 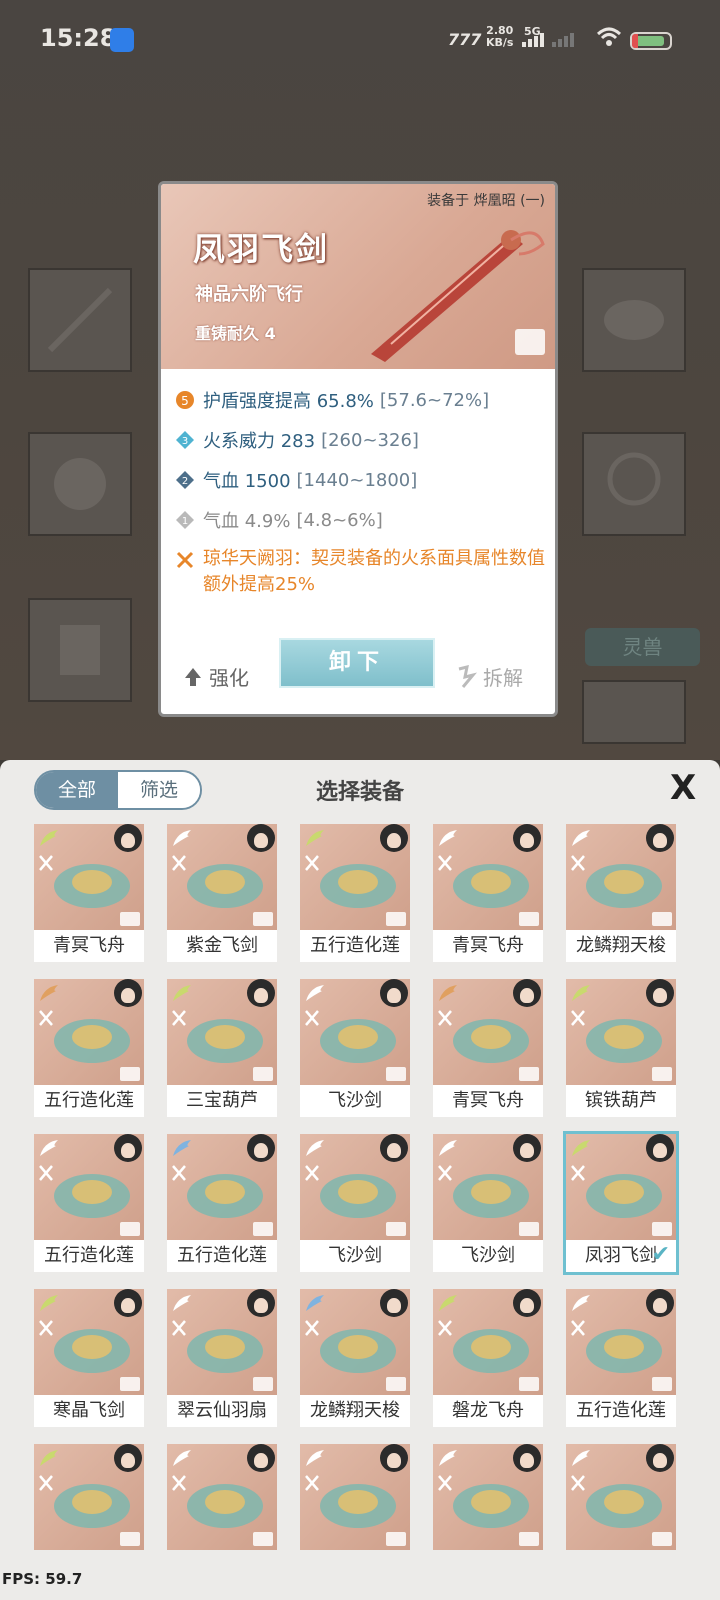 I want to click on equipped-on-label: 装备于 烨凰昭 (一), so click(x=486, y=201).